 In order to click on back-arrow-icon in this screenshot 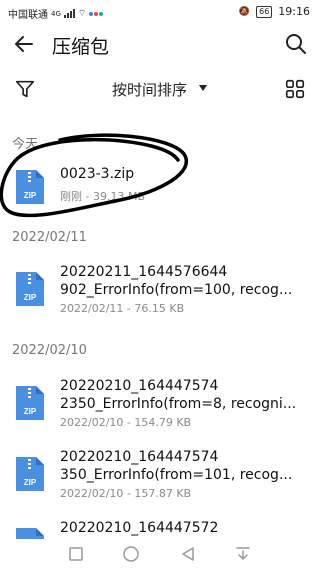, I will do `click(24, 44)`.